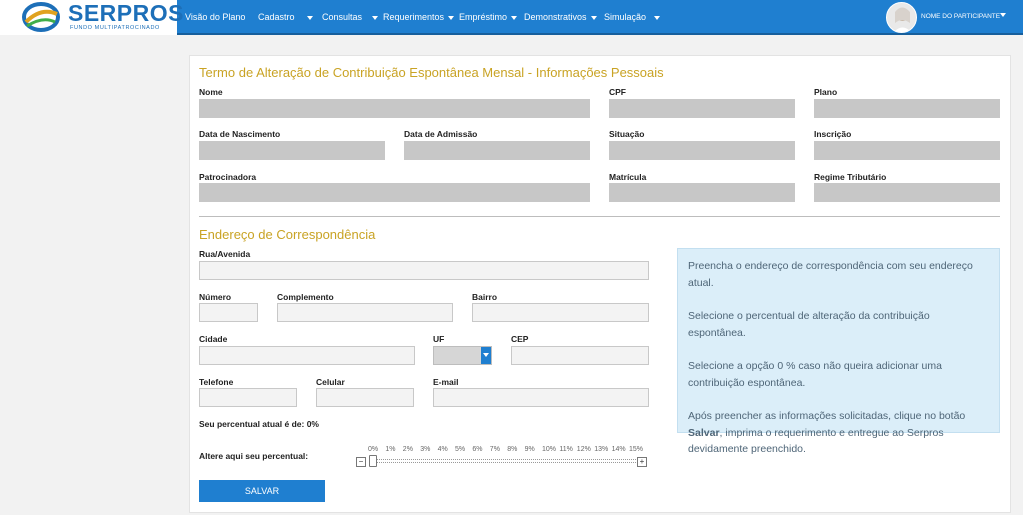 The width and height of the screenshot is (1023, 515). I want to click on percent-tick-label: 15%, so click(636, 449).